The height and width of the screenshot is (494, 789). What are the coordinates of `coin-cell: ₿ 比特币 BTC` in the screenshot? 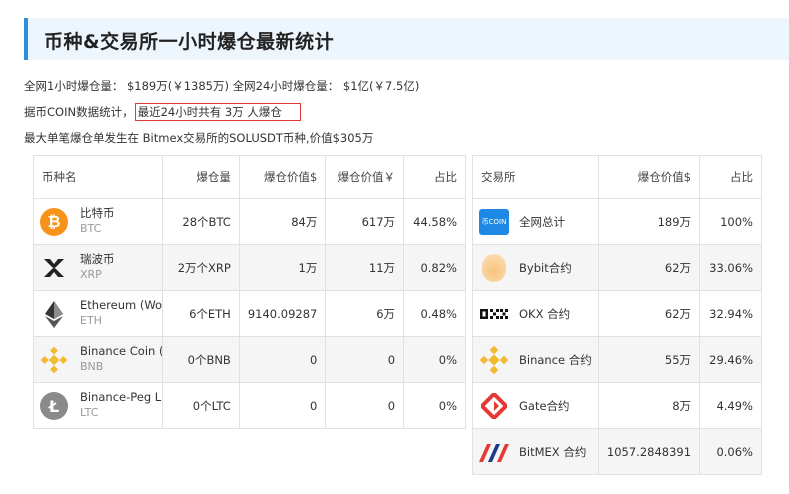 It's located at (98, 221).